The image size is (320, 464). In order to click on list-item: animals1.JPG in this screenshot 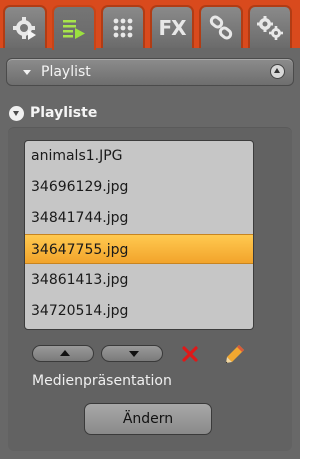, I will do `click(139, 156)`.